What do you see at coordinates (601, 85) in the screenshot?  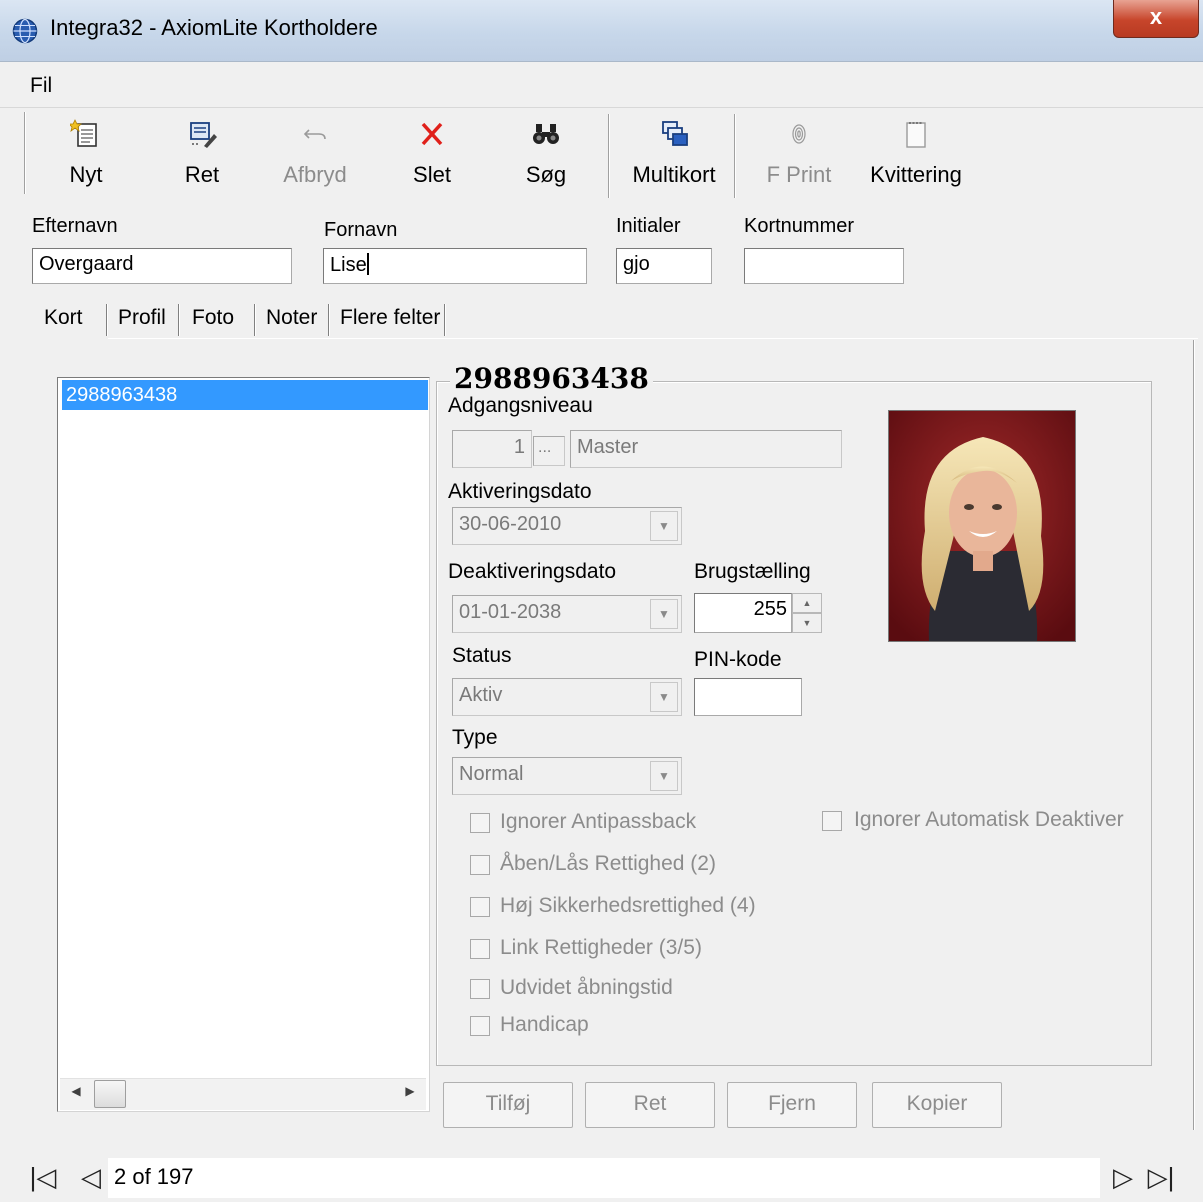 I see `menu-bar` at bounding box center [601, 85].